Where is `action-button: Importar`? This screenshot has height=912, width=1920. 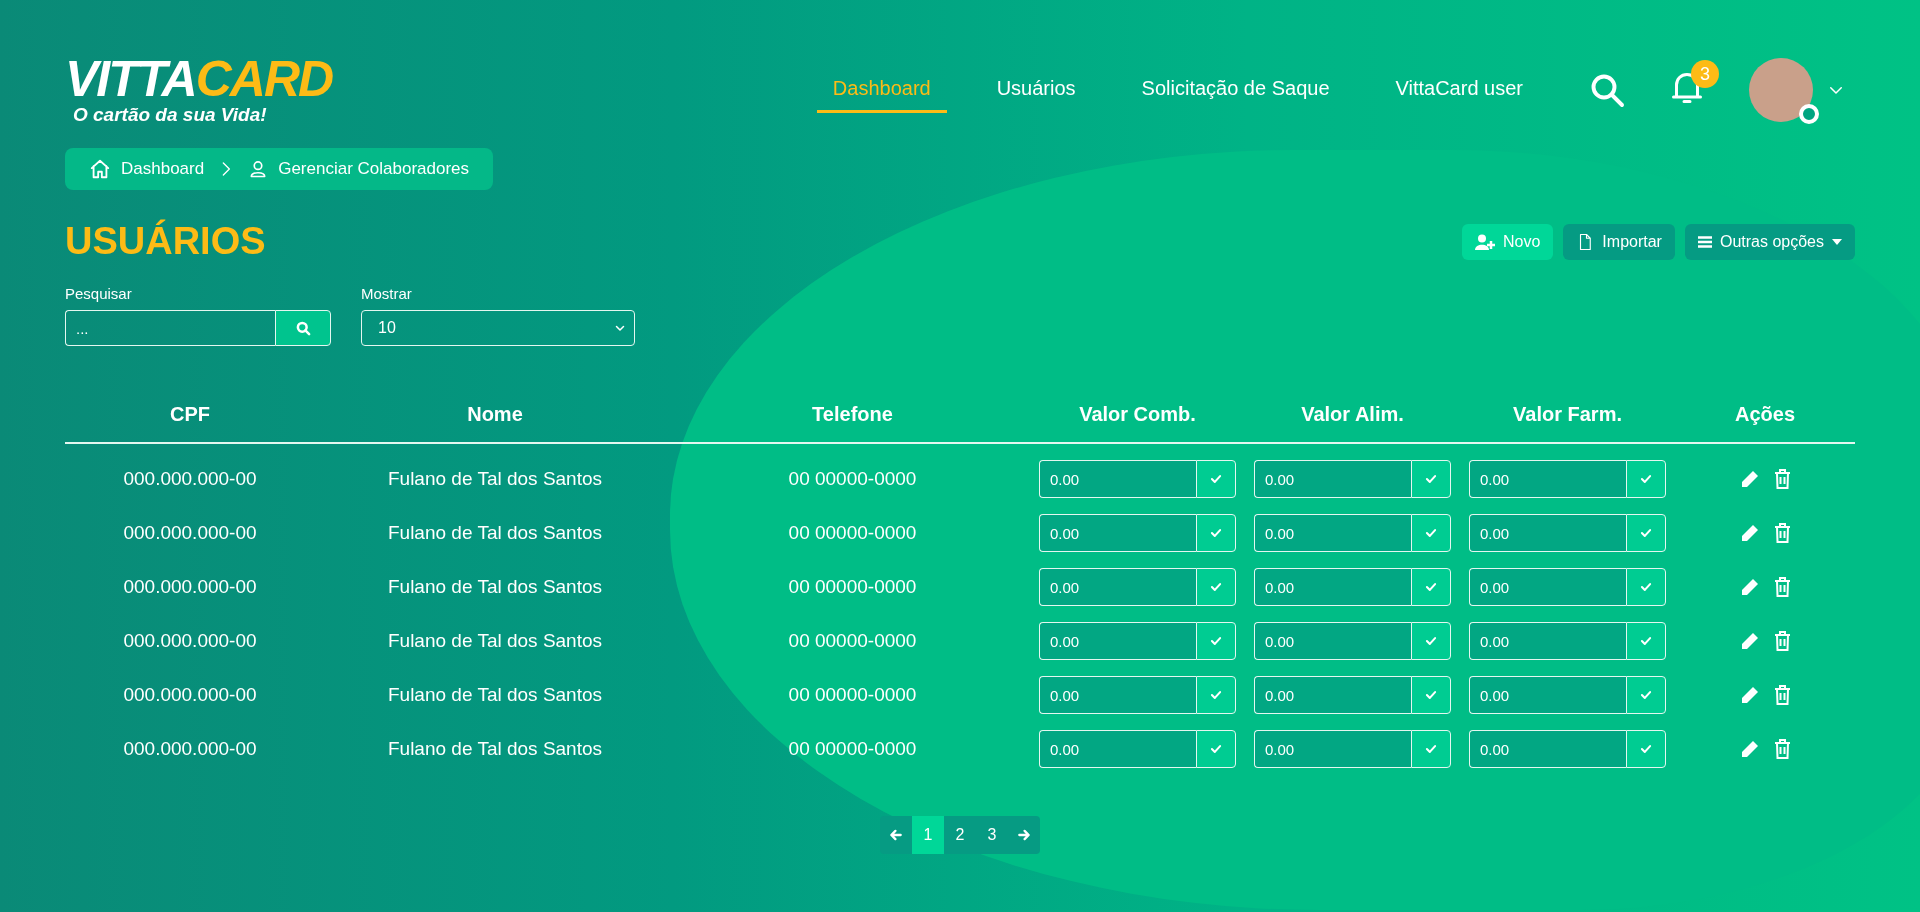
action-button: Importar is located at coordinates (1619, 241).